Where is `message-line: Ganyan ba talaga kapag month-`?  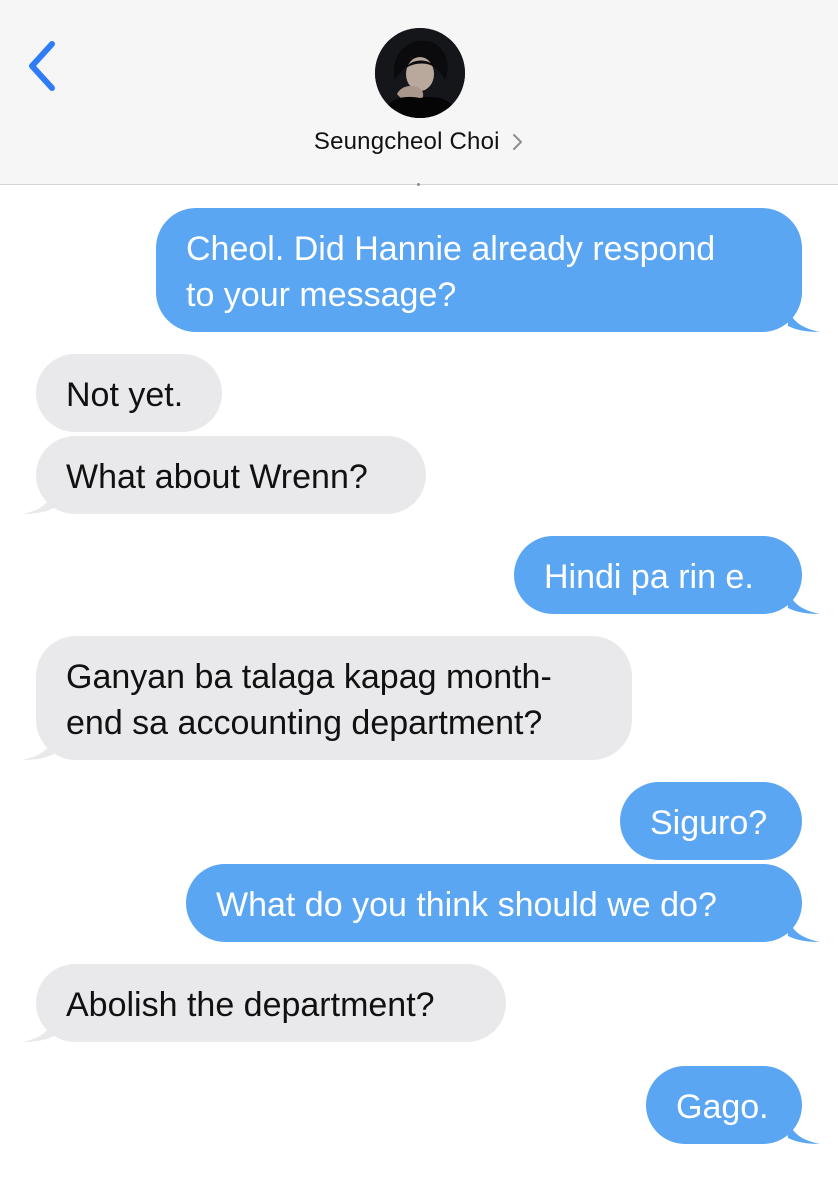 message-line: Ganyan ba talaga kapag month- is located at coordinates (309, 677).